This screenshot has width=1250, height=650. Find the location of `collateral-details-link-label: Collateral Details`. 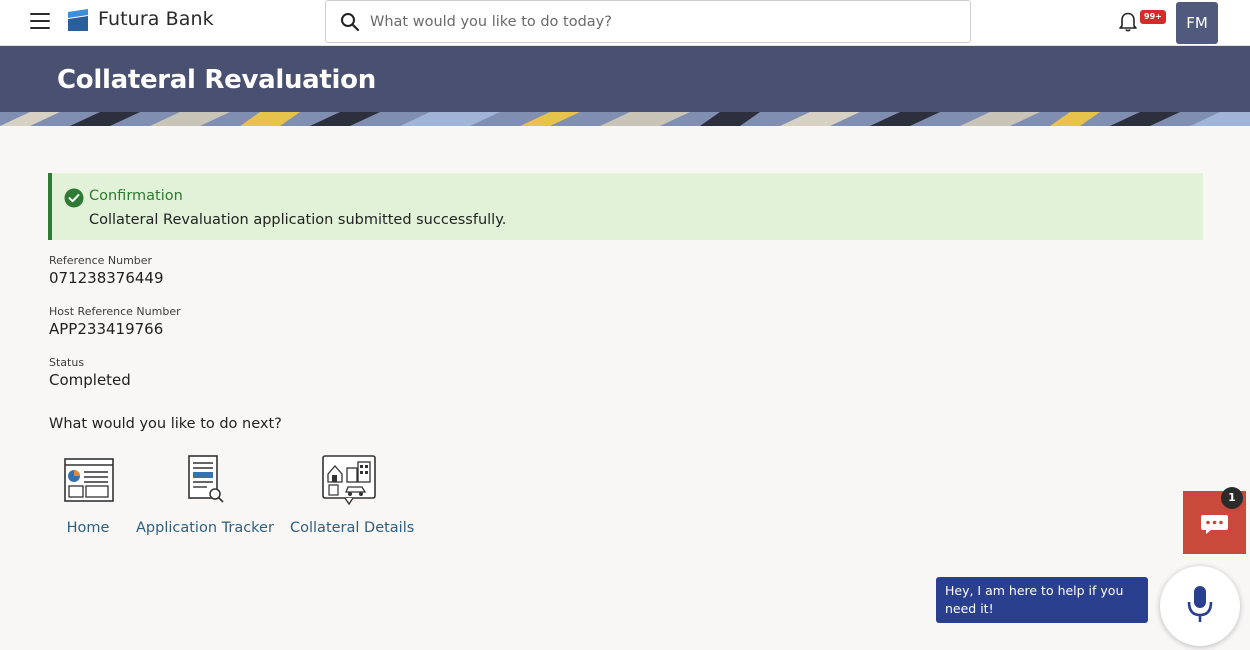

collateral-details-link-label: Collateral Details is located at coordinates (352, 528).